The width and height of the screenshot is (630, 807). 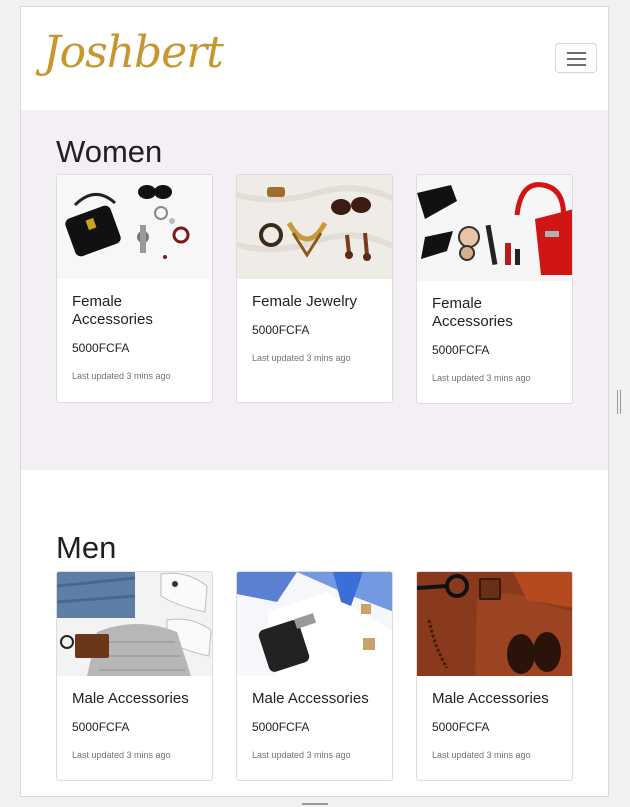 What do you see at coordinates (576, 58) in the screenshot?
I see `menu-toggle-button` at bounding box center [576, 58].